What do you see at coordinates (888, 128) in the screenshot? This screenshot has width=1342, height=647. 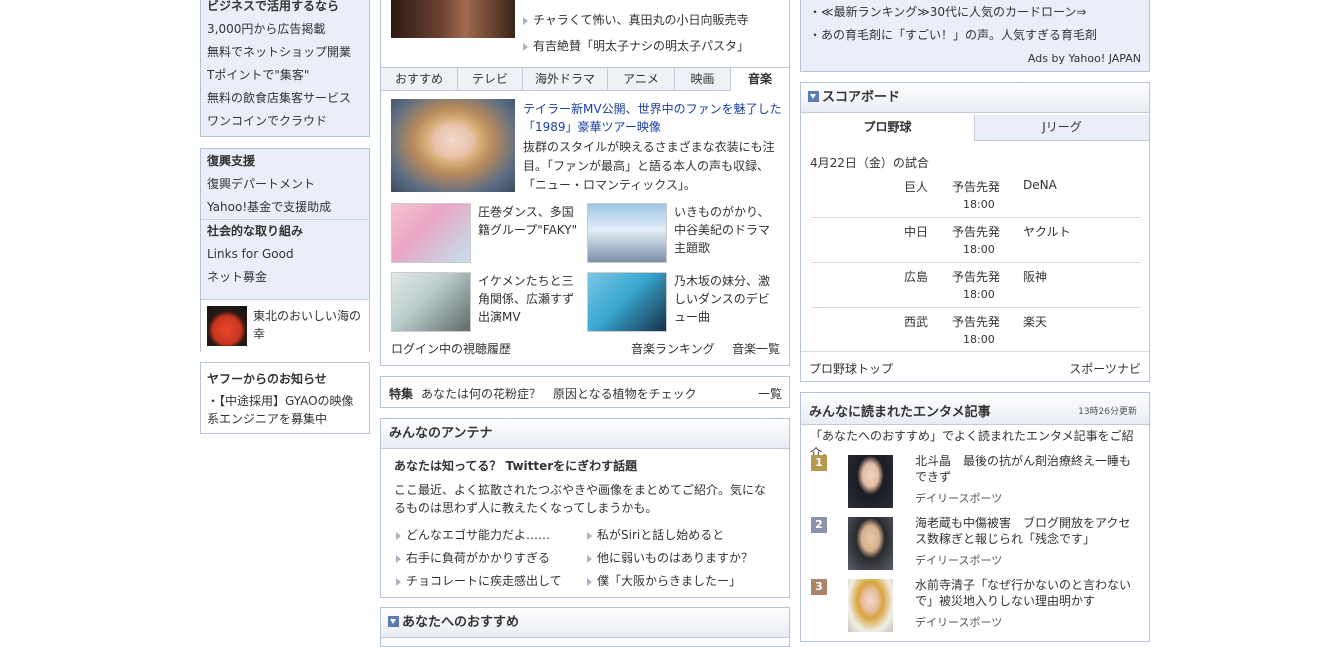 I see `tab-pro-baseball: プロ野球` at bounding box center [888, 128].